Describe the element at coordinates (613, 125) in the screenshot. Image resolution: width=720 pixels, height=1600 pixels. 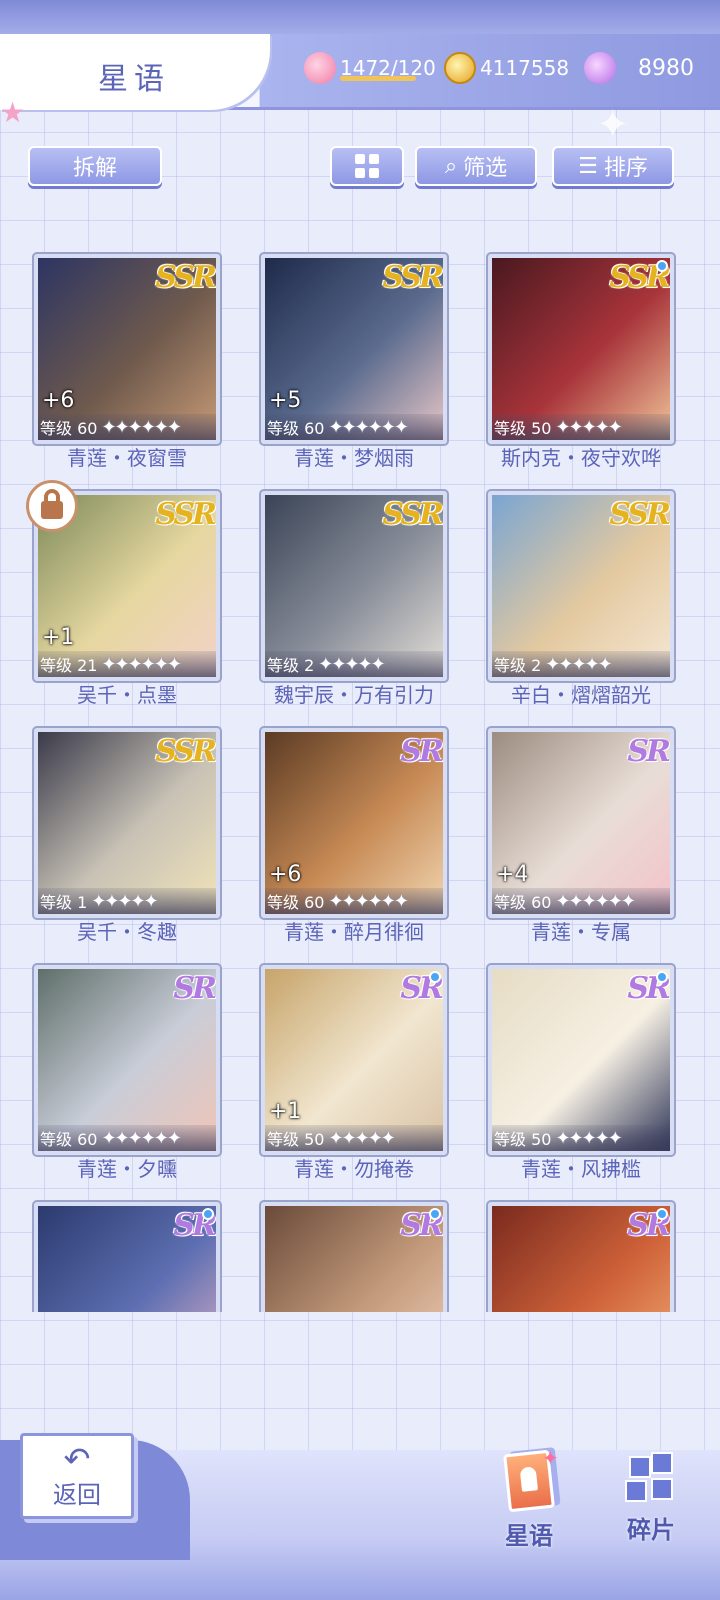
I see `sparkle-decoration: ✦` at that location.